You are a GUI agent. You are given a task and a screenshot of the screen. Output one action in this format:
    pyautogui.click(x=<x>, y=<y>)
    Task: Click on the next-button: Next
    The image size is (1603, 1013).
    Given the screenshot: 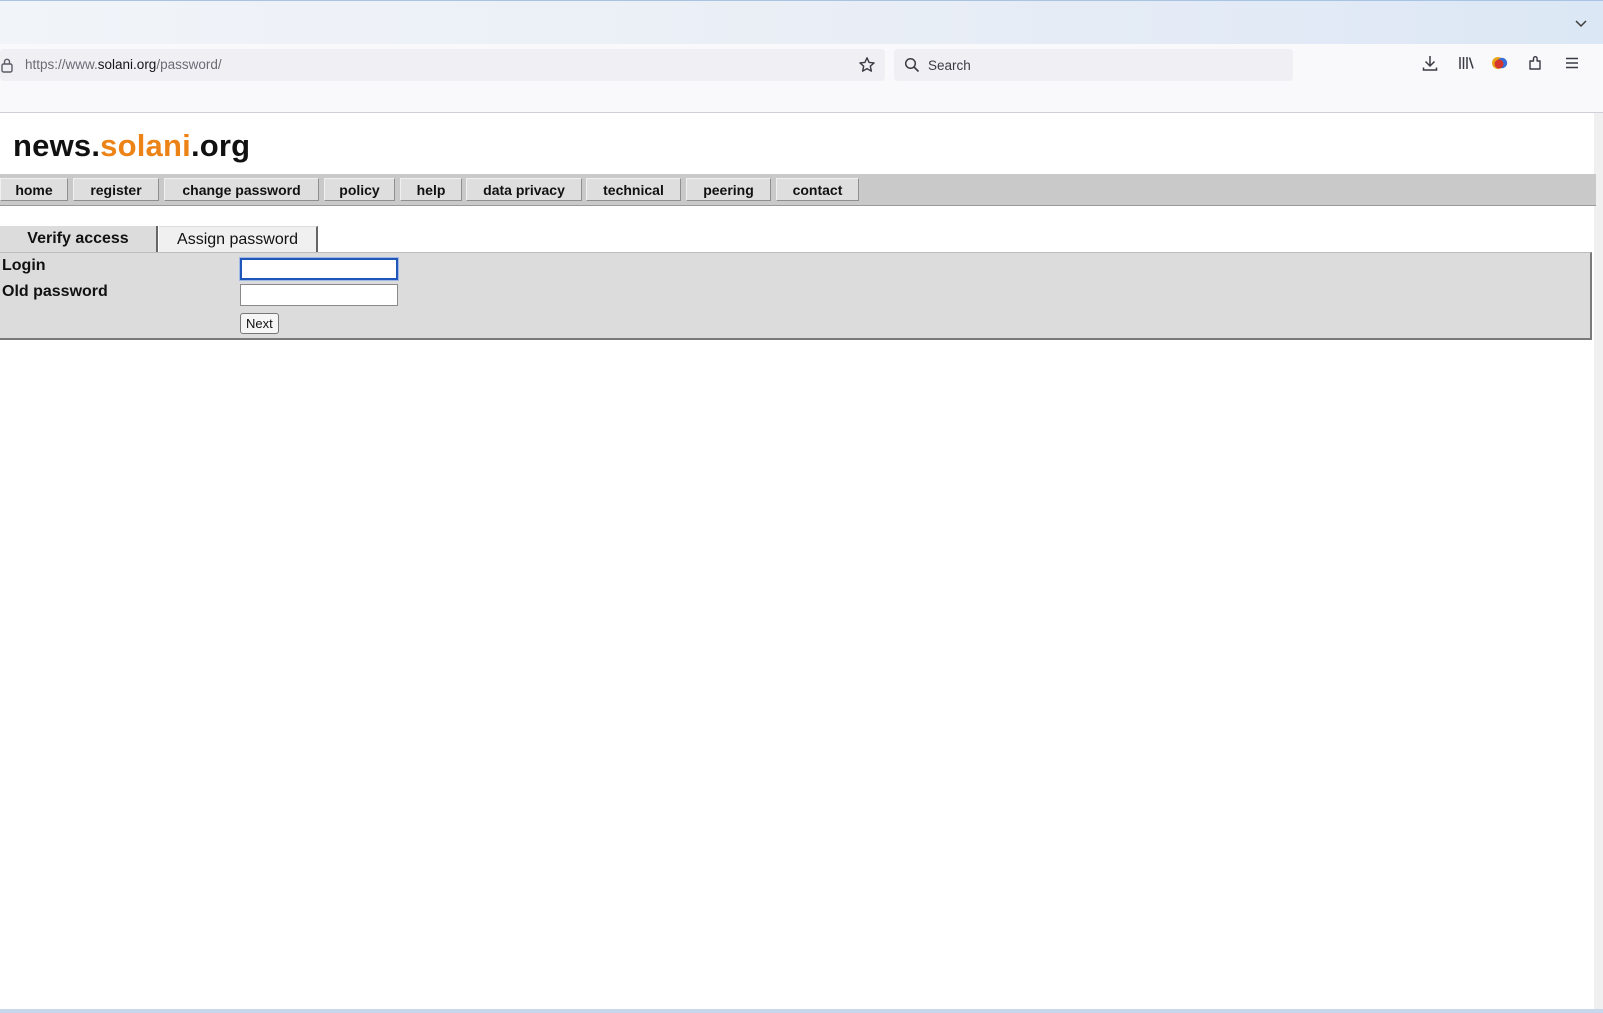 What is the action you would take?
    pyautogui.click(x=259, y=323)
    